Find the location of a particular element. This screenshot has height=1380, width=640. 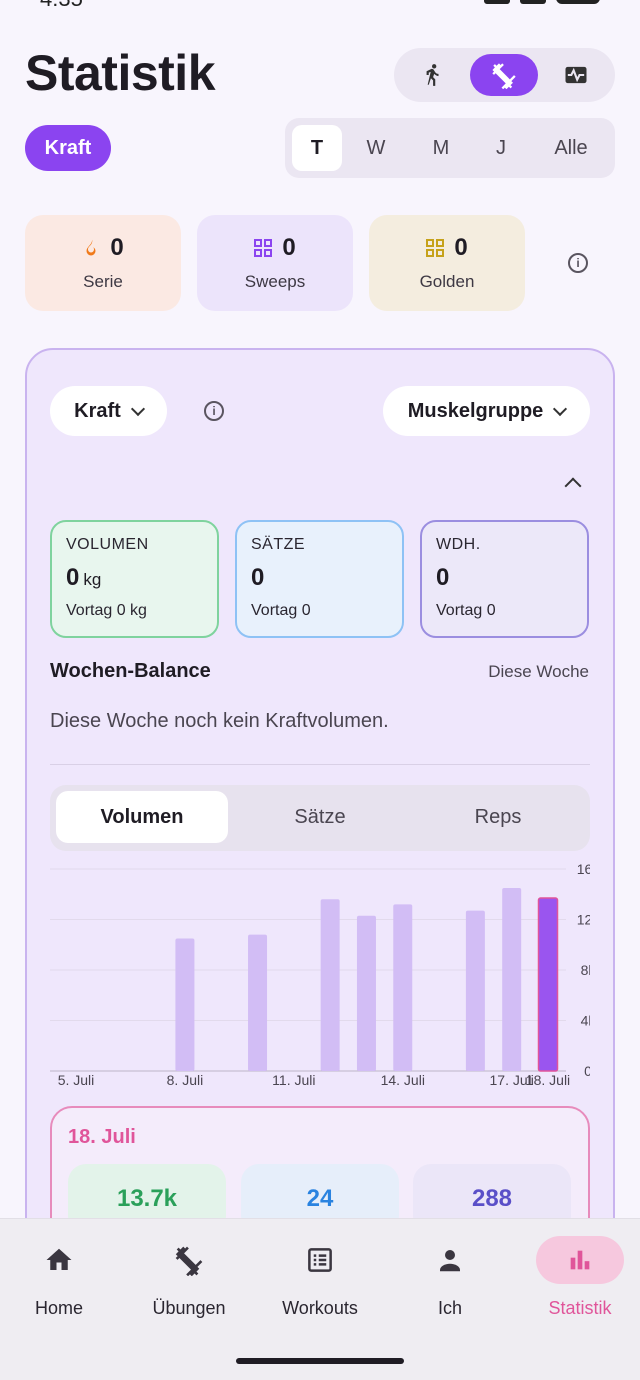

bar-chart-icon is located at coordinates (580, 1260).